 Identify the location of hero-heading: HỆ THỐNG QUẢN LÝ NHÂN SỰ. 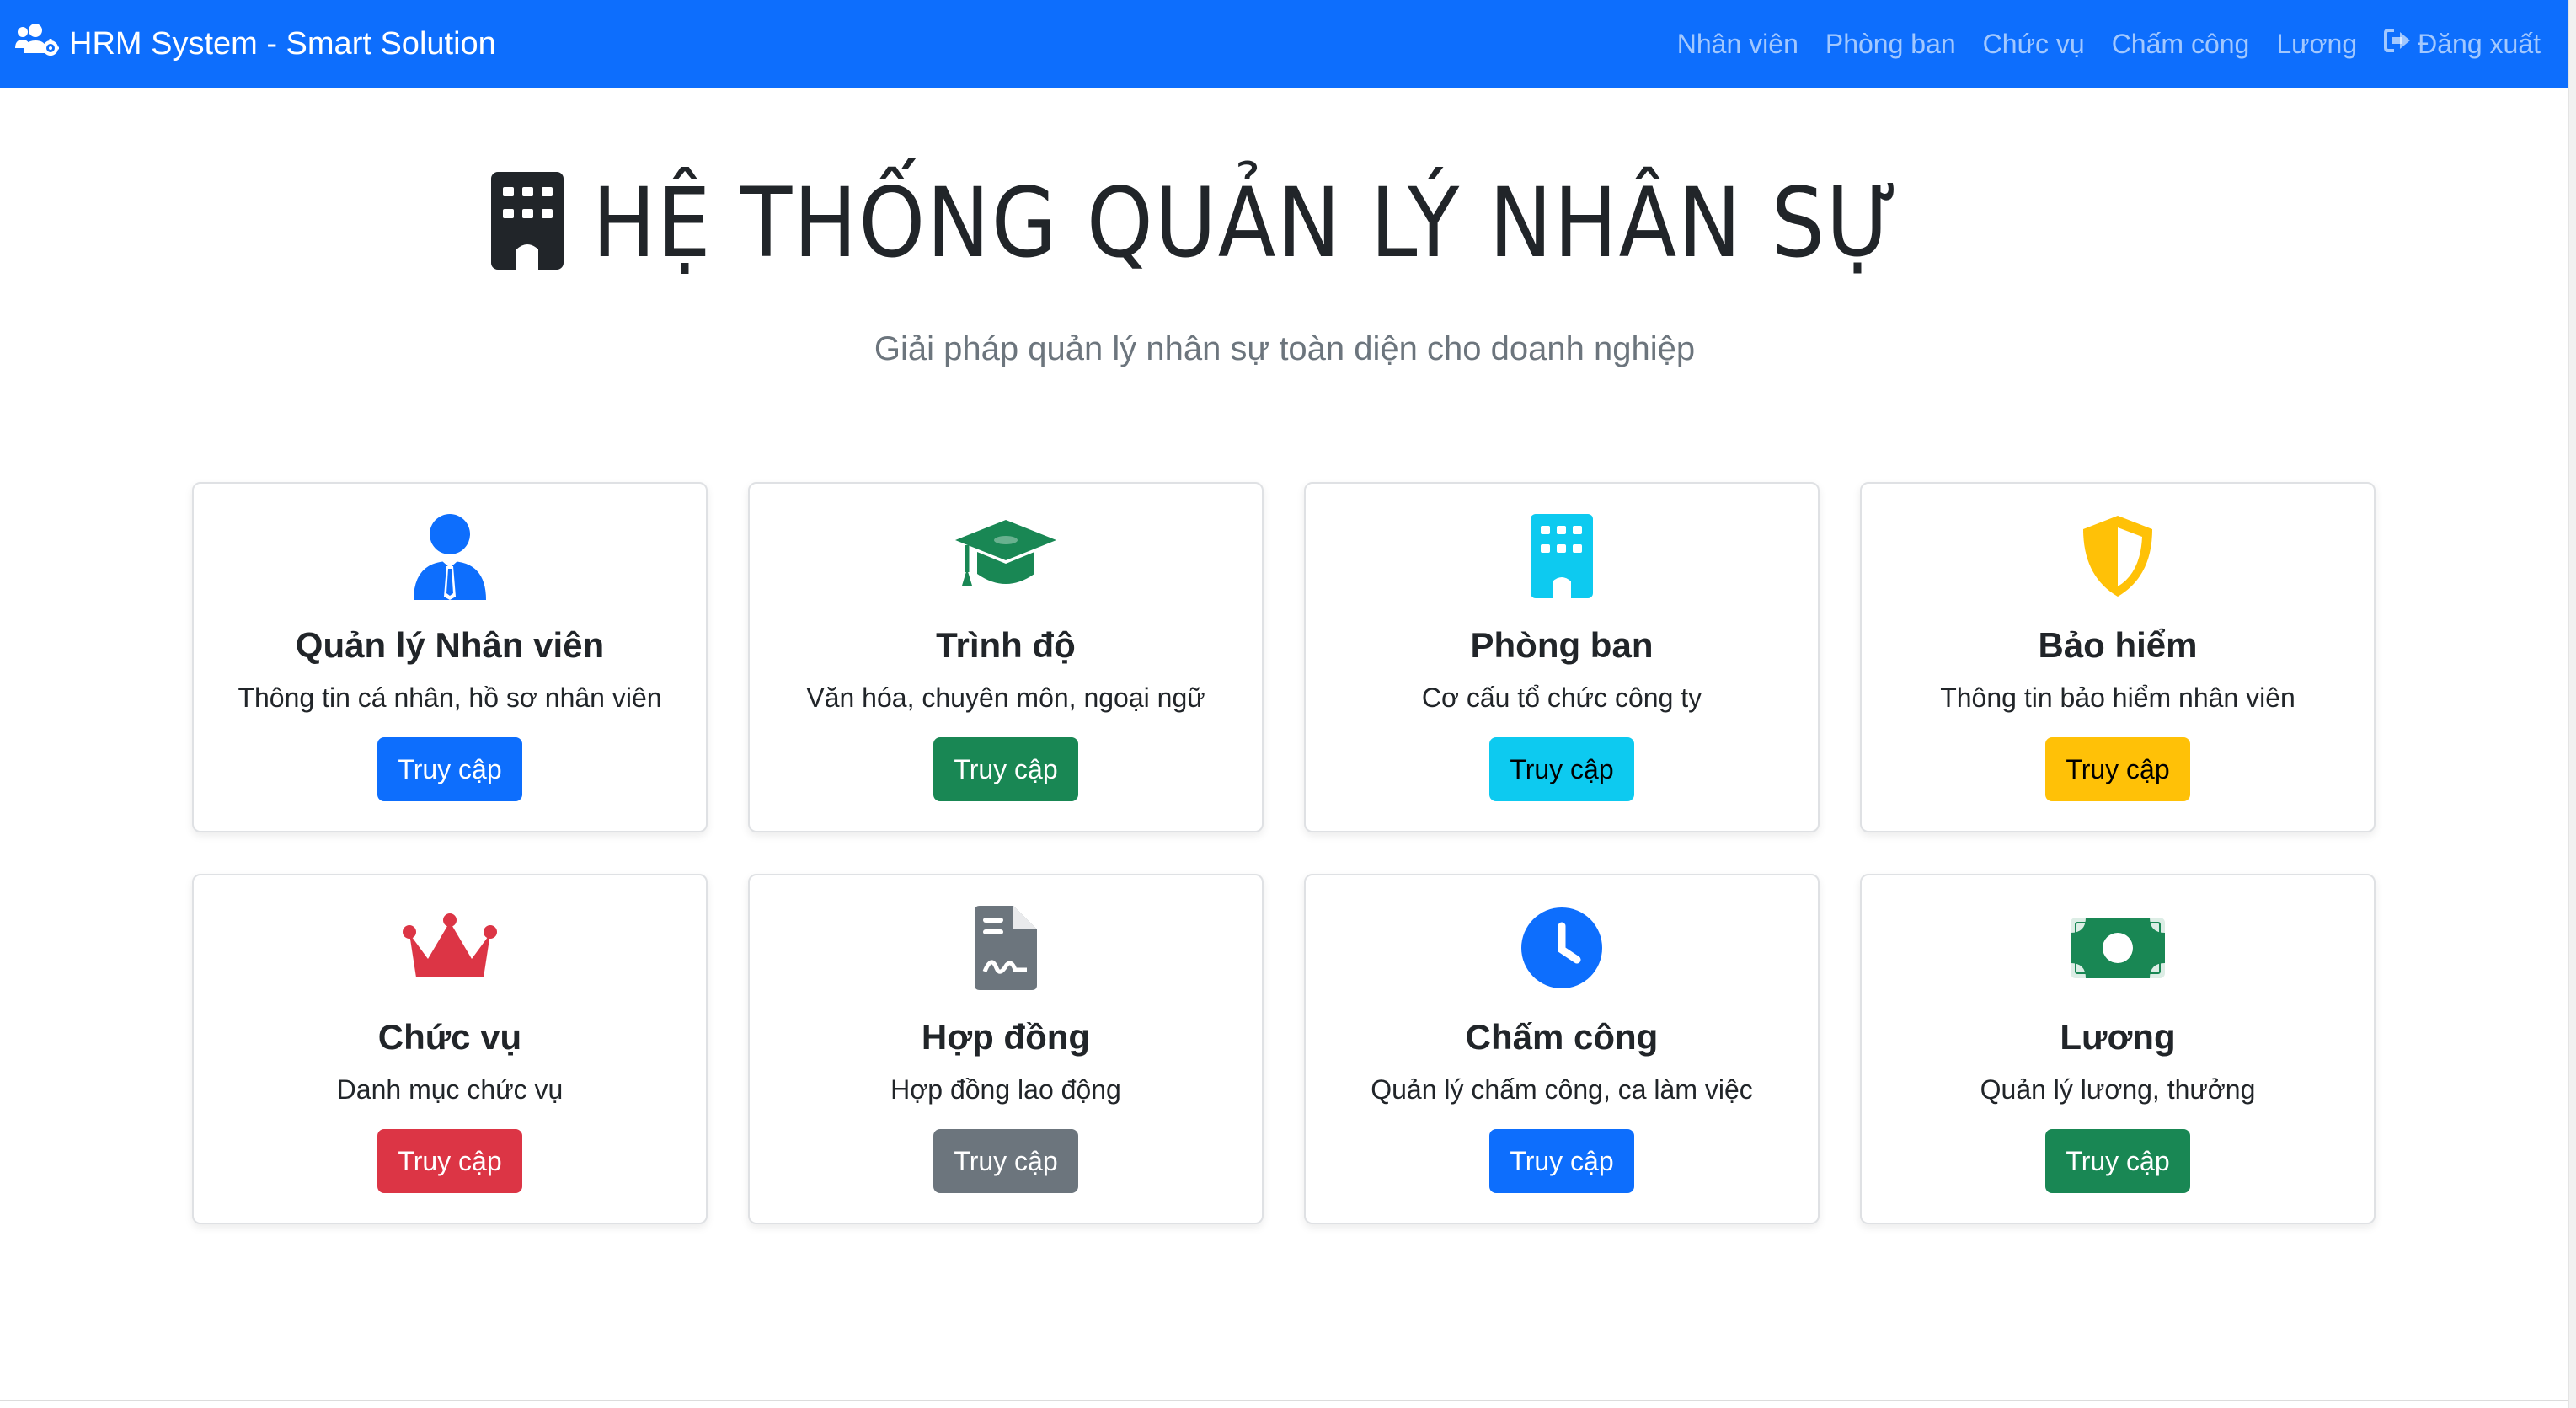
(1284, 223).